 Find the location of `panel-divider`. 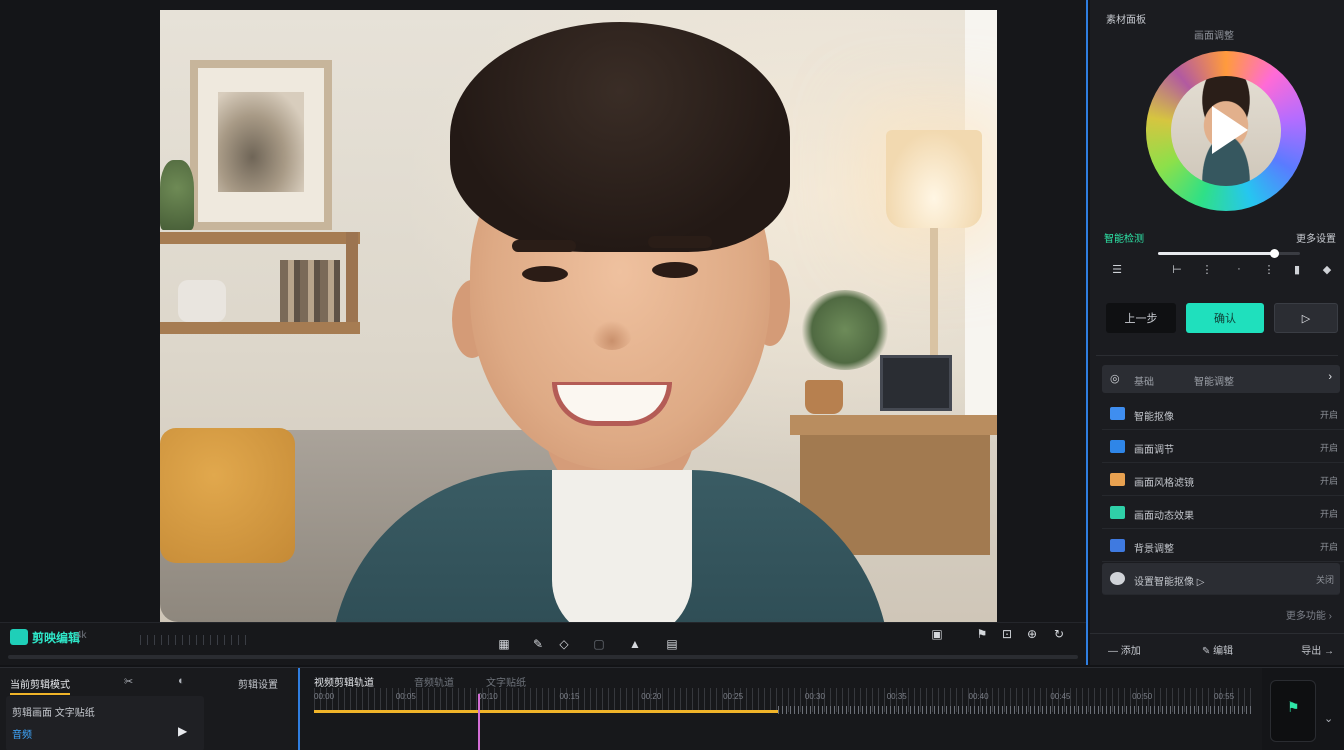

panel-divider is located at coordinates (1217, 355).